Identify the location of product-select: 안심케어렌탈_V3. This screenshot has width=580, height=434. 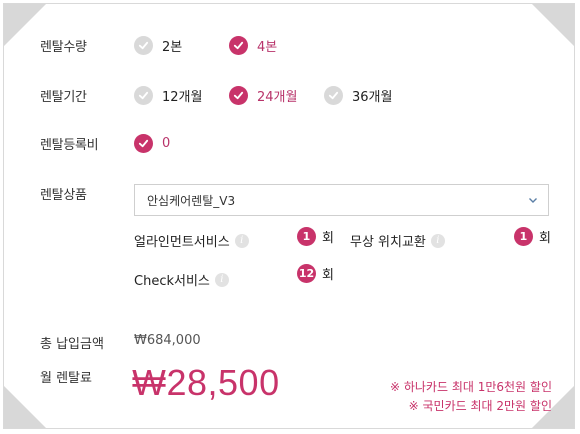
(341, 200).